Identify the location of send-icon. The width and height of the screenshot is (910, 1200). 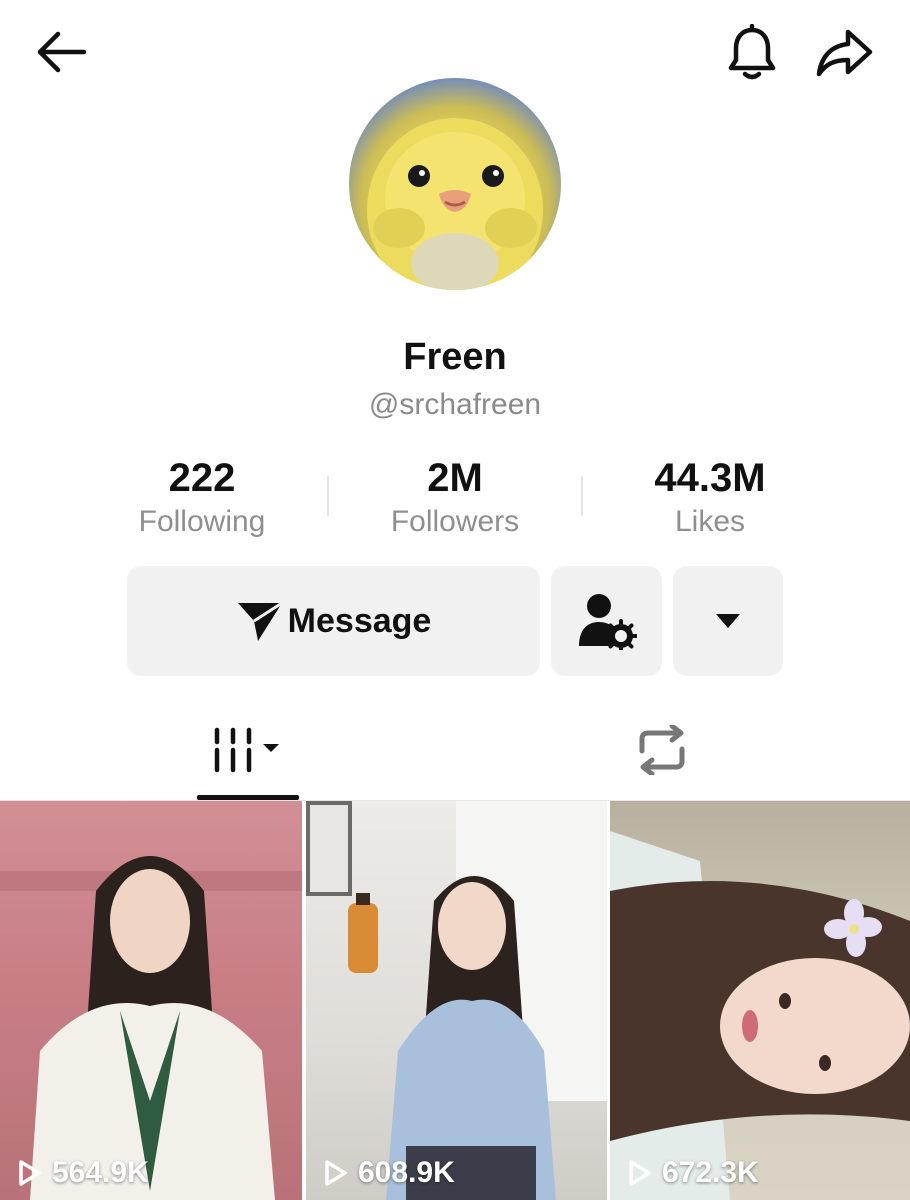
(260, 621).